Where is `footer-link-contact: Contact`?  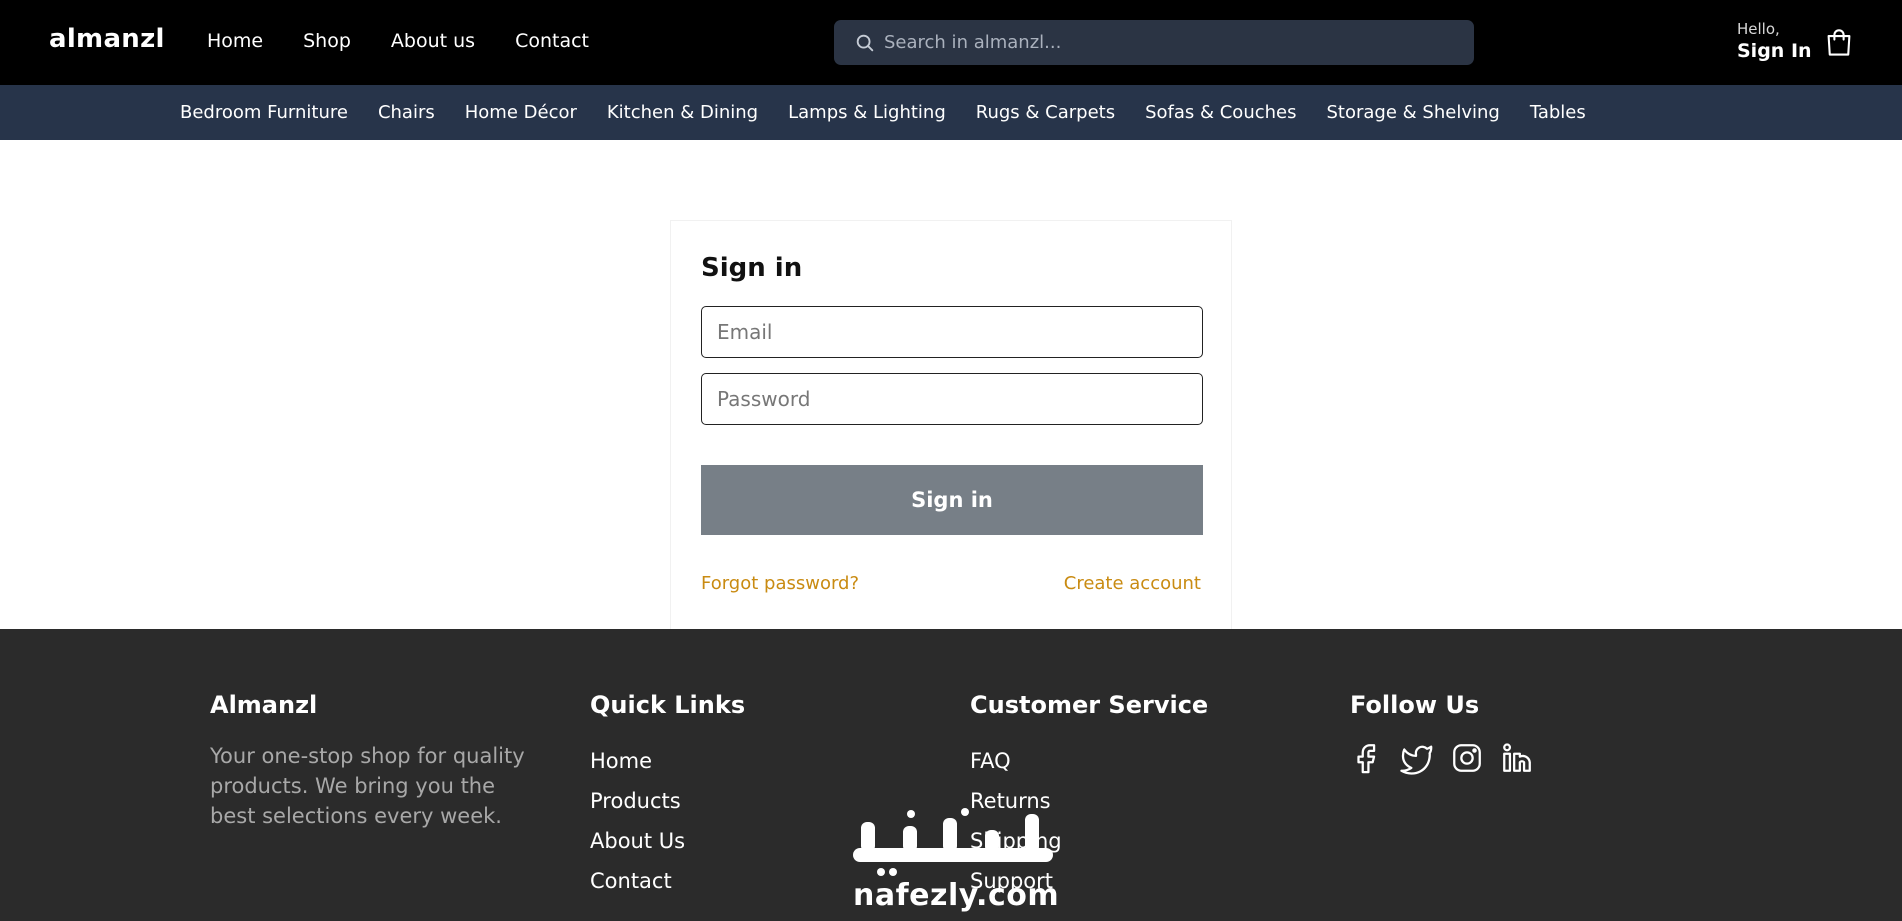
footer-link-contact: Contact is located at coordinates (667, 881).